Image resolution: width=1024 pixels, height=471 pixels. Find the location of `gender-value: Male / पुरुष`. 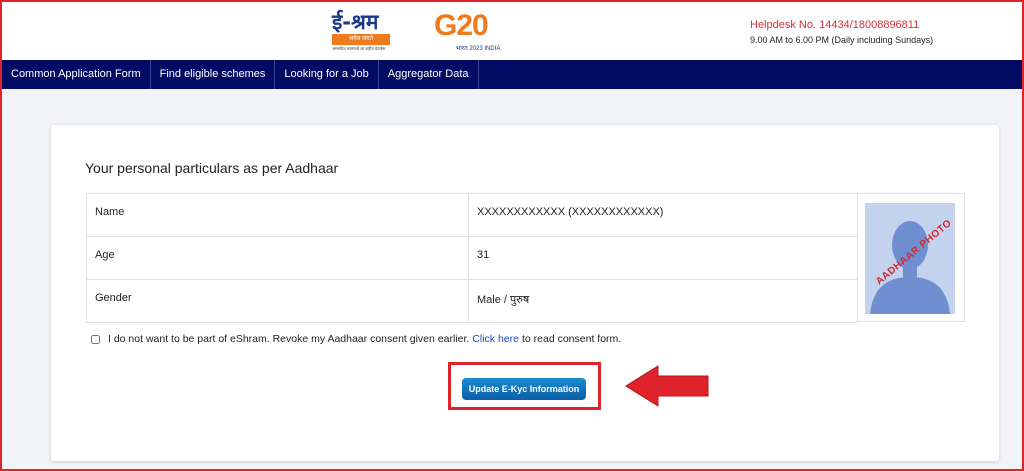

gender-value: Male / पुरुष is located at coordinates (663, 301).